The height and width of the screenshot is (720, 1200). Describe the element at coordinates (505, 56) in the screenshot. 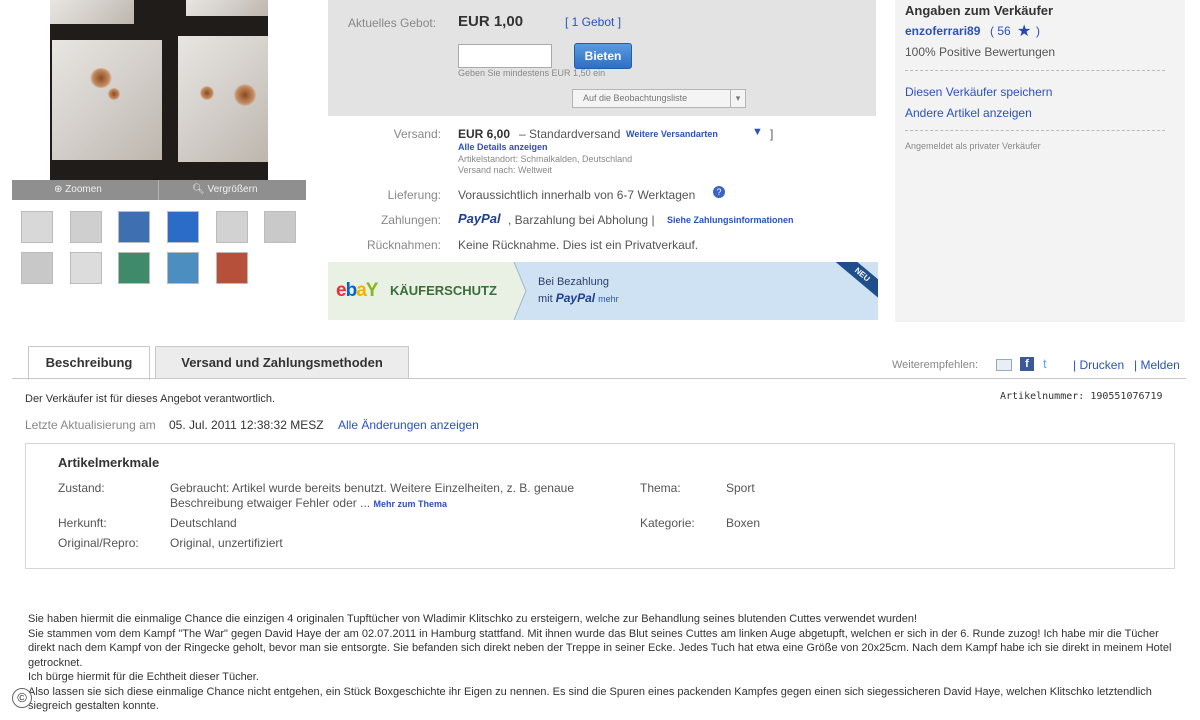

I see `bid-amount-input` at that location.